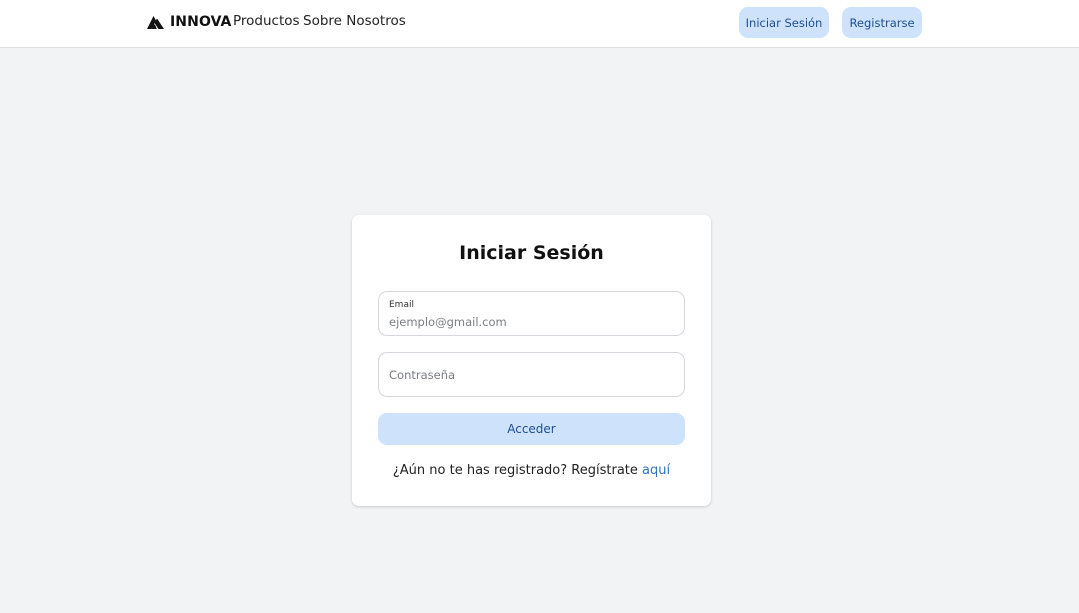  I want to click on nav-link-sobre-nosotros: Sobre Nosotros, so click(354, 21).